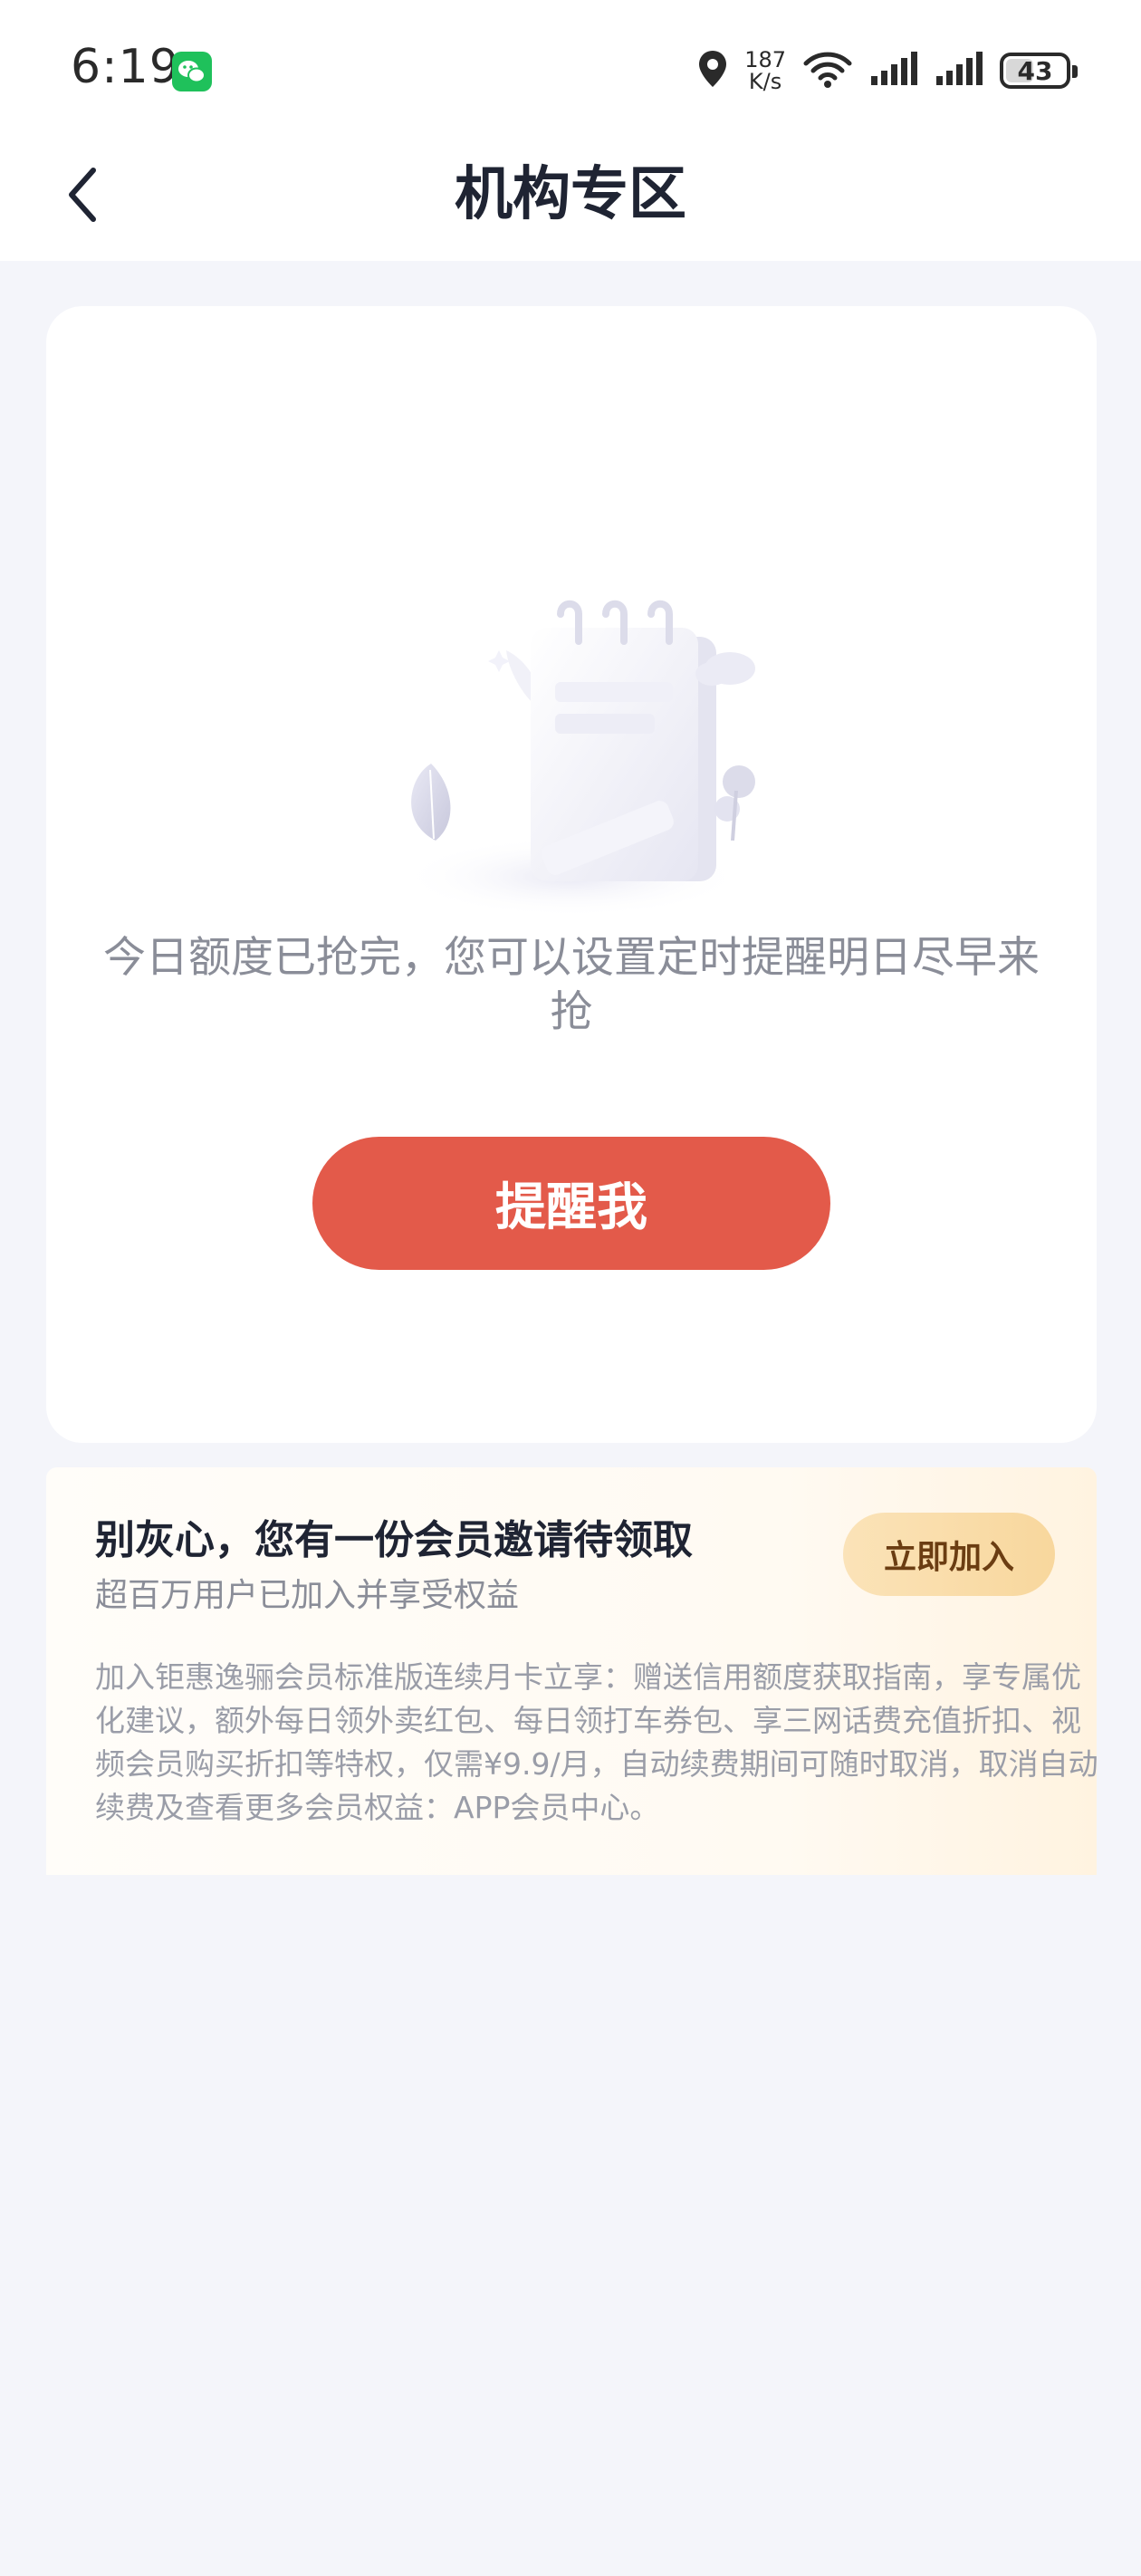 The width and height of the screenshot is (1141, 2576). I want to click on wechat-notification-icon, so click(192, 71).